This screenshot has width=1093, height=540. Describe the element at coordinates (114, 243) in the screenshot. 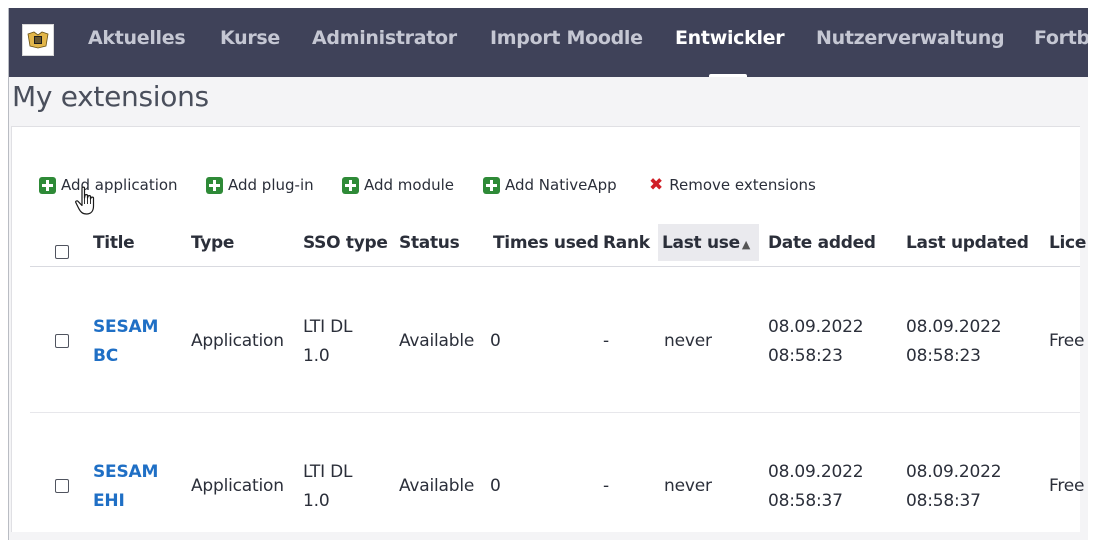

I see `column-header-title: Title` at that location.